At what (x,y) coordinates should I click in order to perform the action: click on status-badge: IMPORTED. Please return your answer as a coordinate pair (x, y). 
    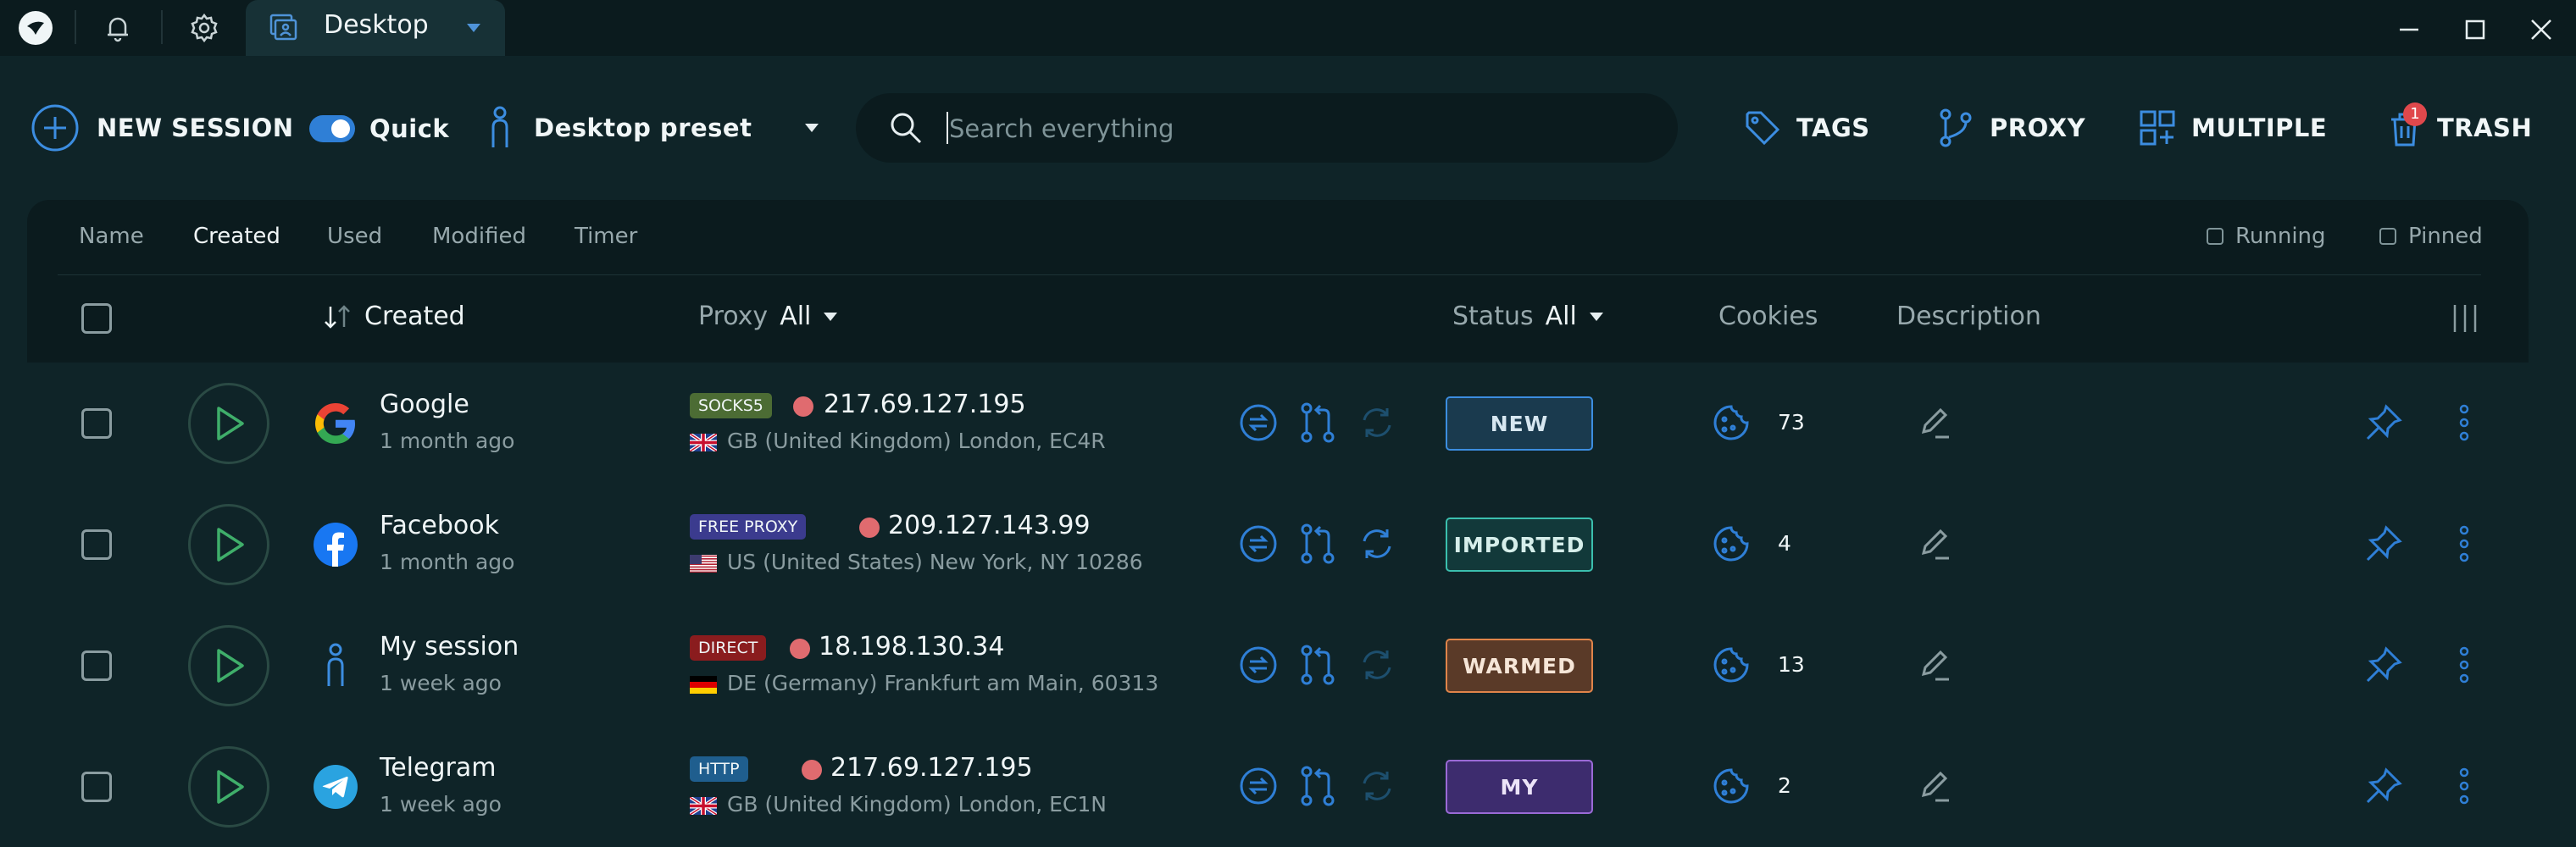
    Looking at the image, I should click on (1519, 545).